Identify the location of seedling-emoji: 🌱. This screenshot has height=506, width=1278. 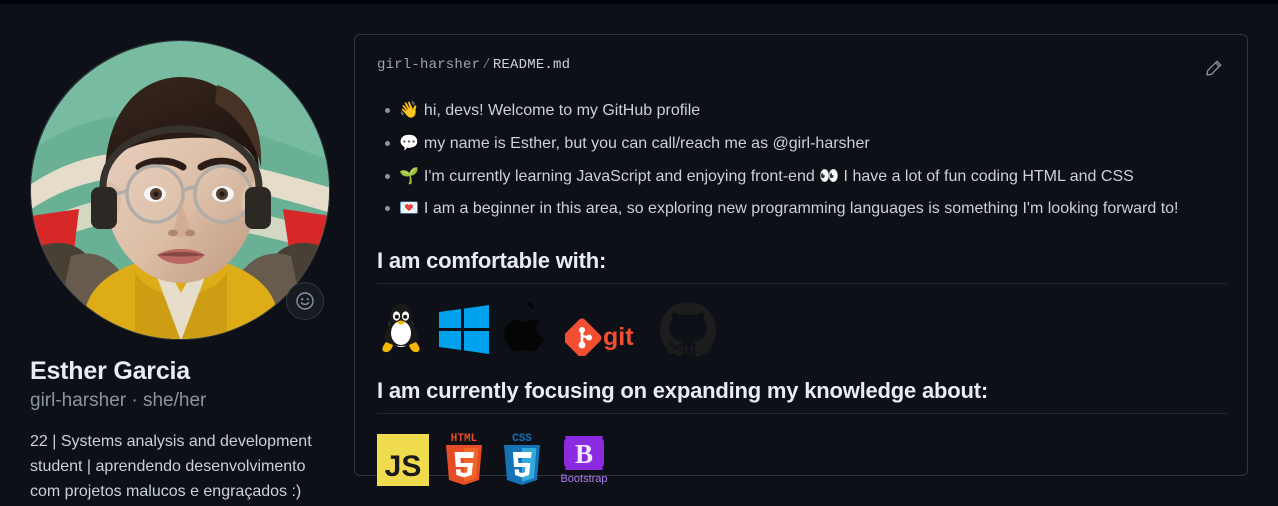
(409, 176).